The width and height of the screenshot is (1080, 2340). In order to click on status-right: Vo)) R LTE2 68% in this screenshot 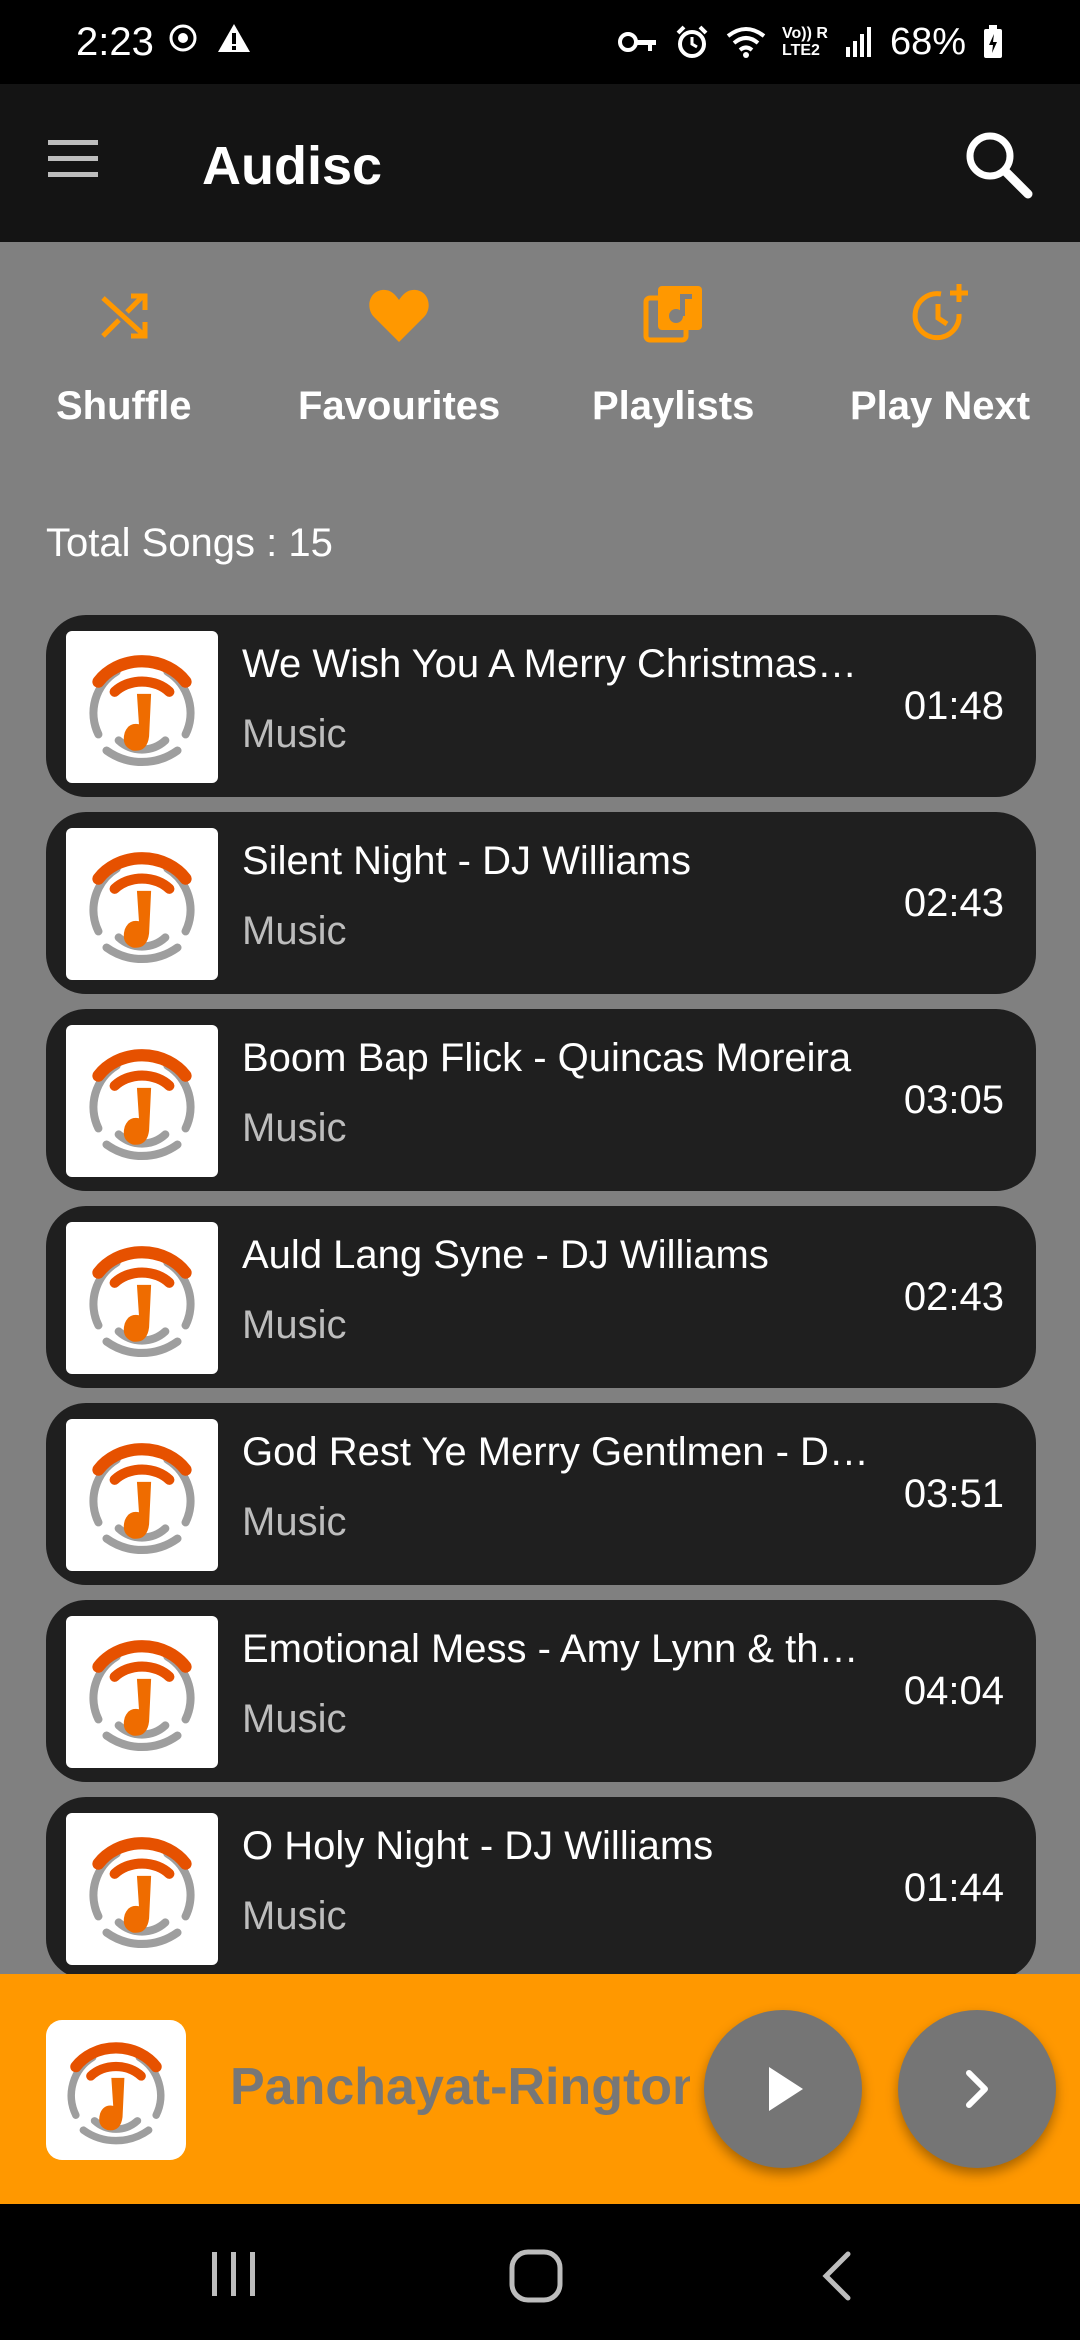, I will do `click(811, 42)`.